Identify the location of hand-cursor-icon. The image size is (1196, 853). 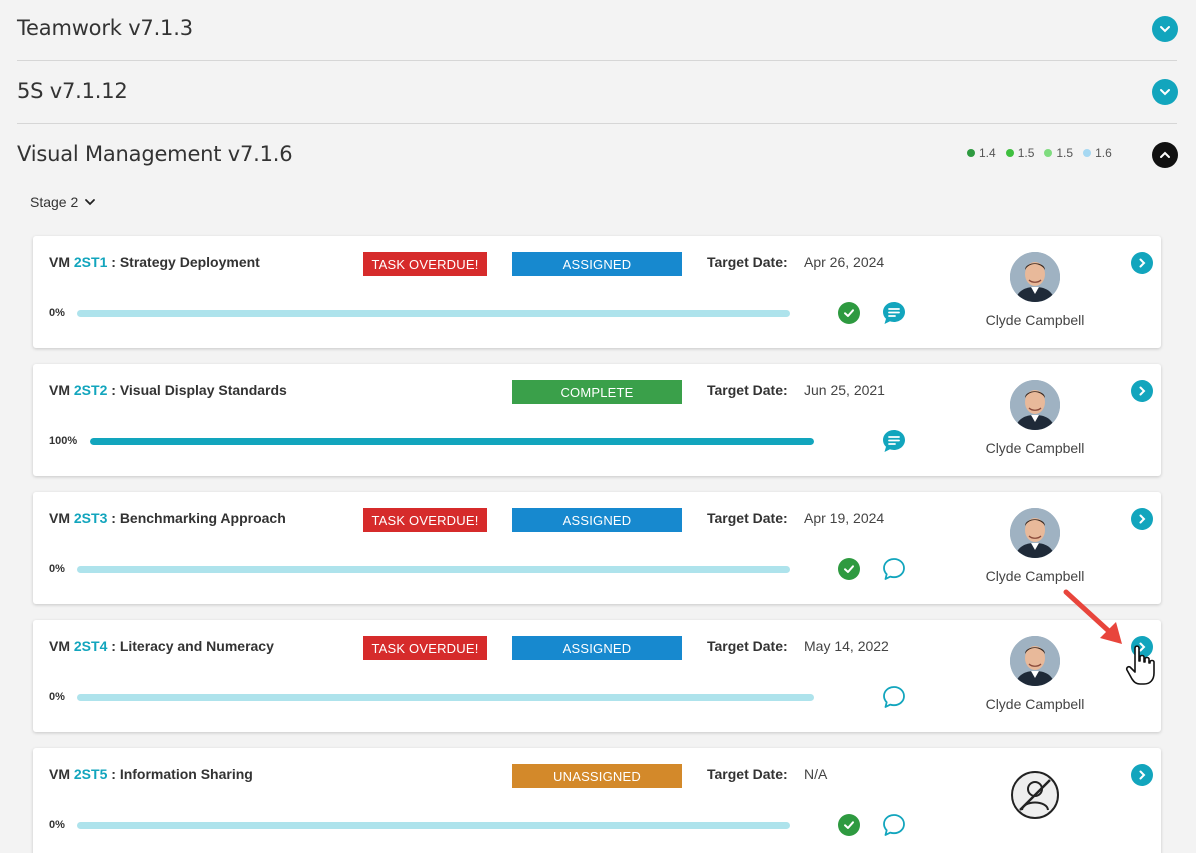
(1140, 665).